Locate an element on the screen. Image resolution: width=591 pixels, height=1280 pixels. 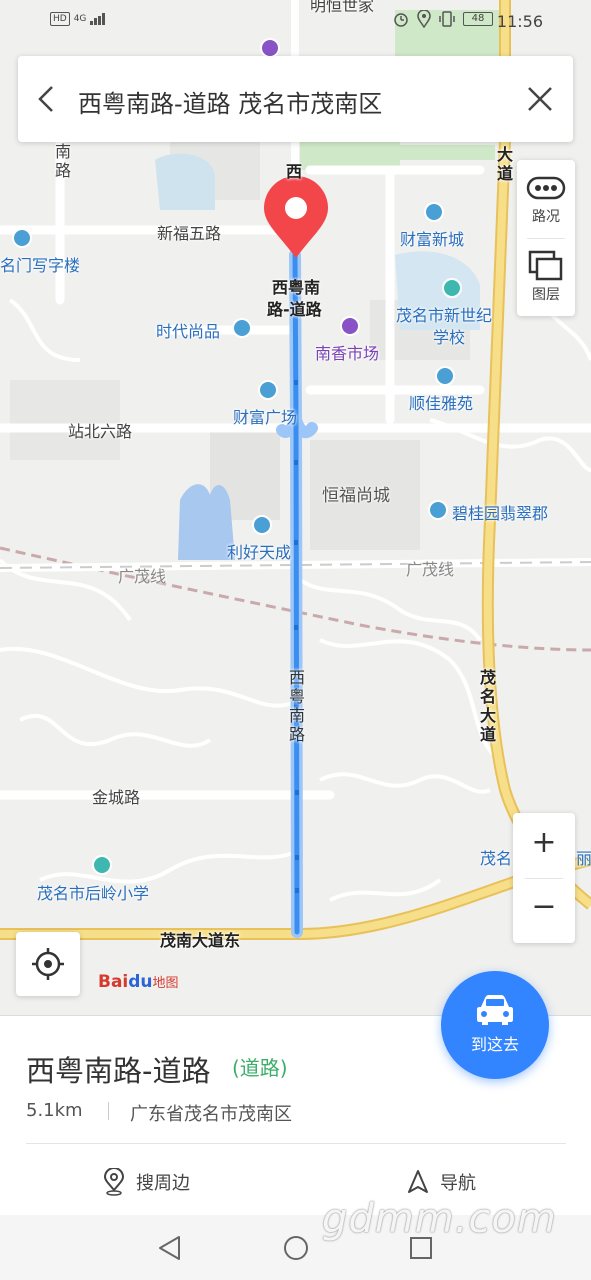
divider is located at coordinates (108, 1111).